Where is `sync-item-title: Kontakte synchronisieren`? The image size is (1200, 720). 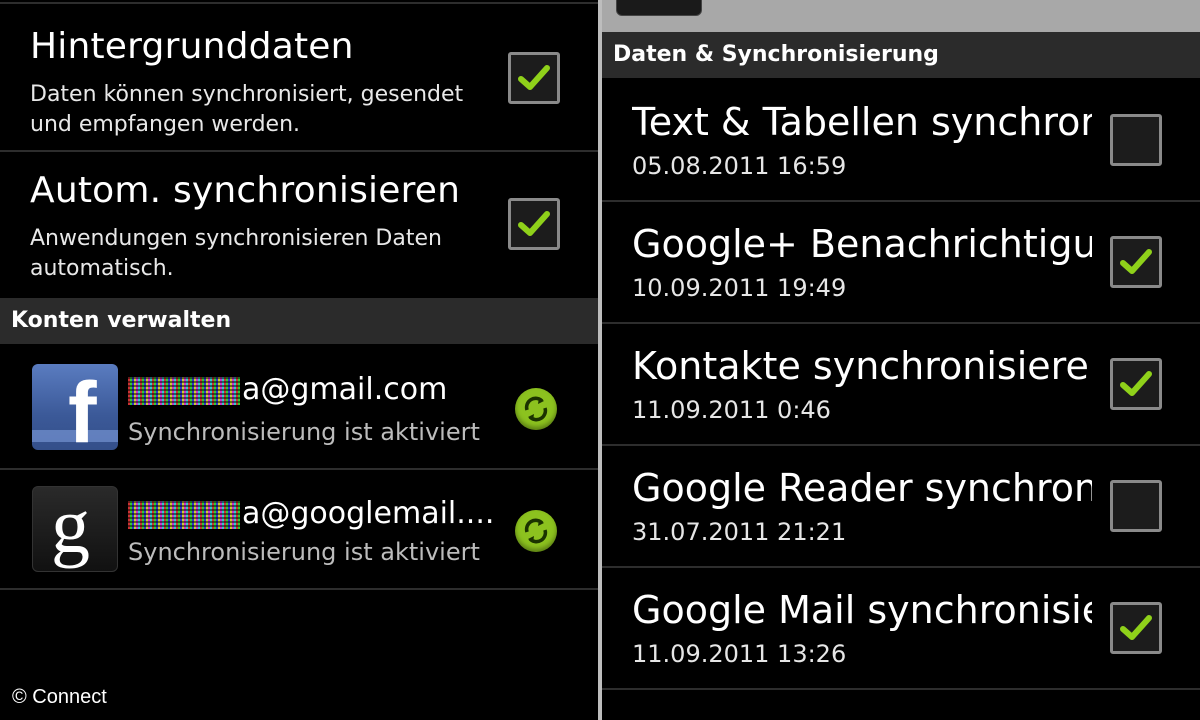 sync-item-title: Kontakte synchronisieren is located at coordinates (862, 366).